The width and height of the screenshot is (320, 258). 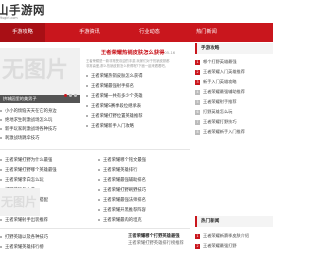 I want to click on rank-badge: 5, so click(x=197, y=102).